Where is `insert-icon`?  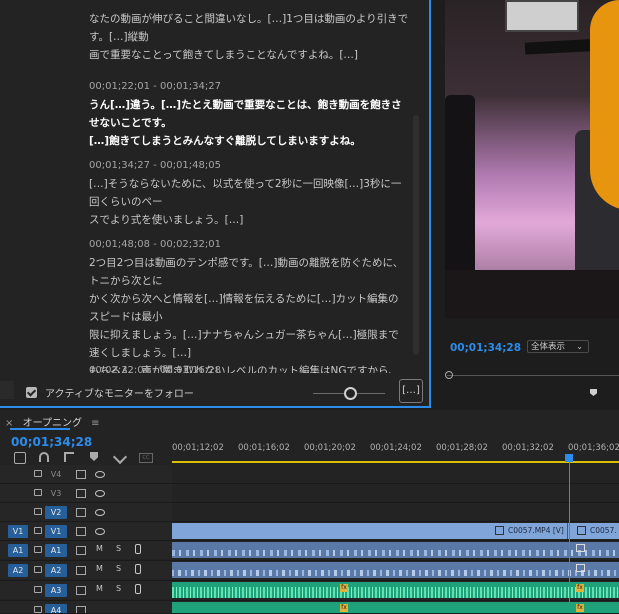
insert-icon is located at coordinates (69, 457).